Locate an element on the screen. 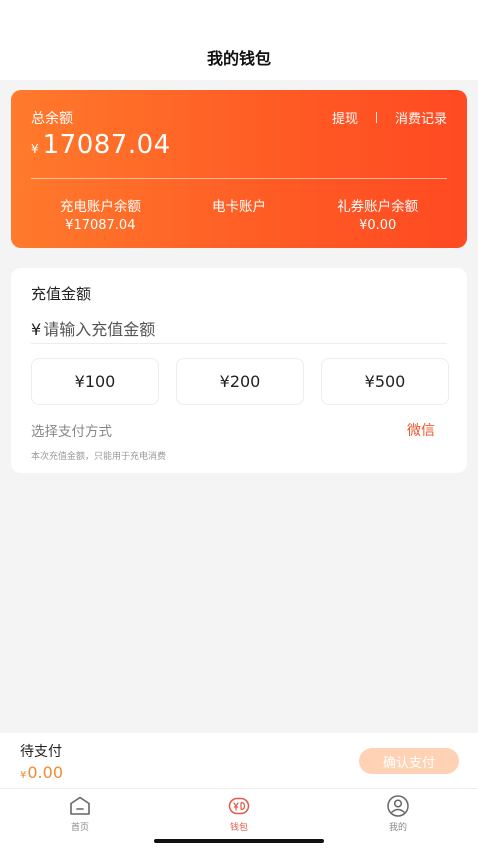 The height and width of the screenshot is (850, 478). wallet-icon is located at coordinates (239, 806).